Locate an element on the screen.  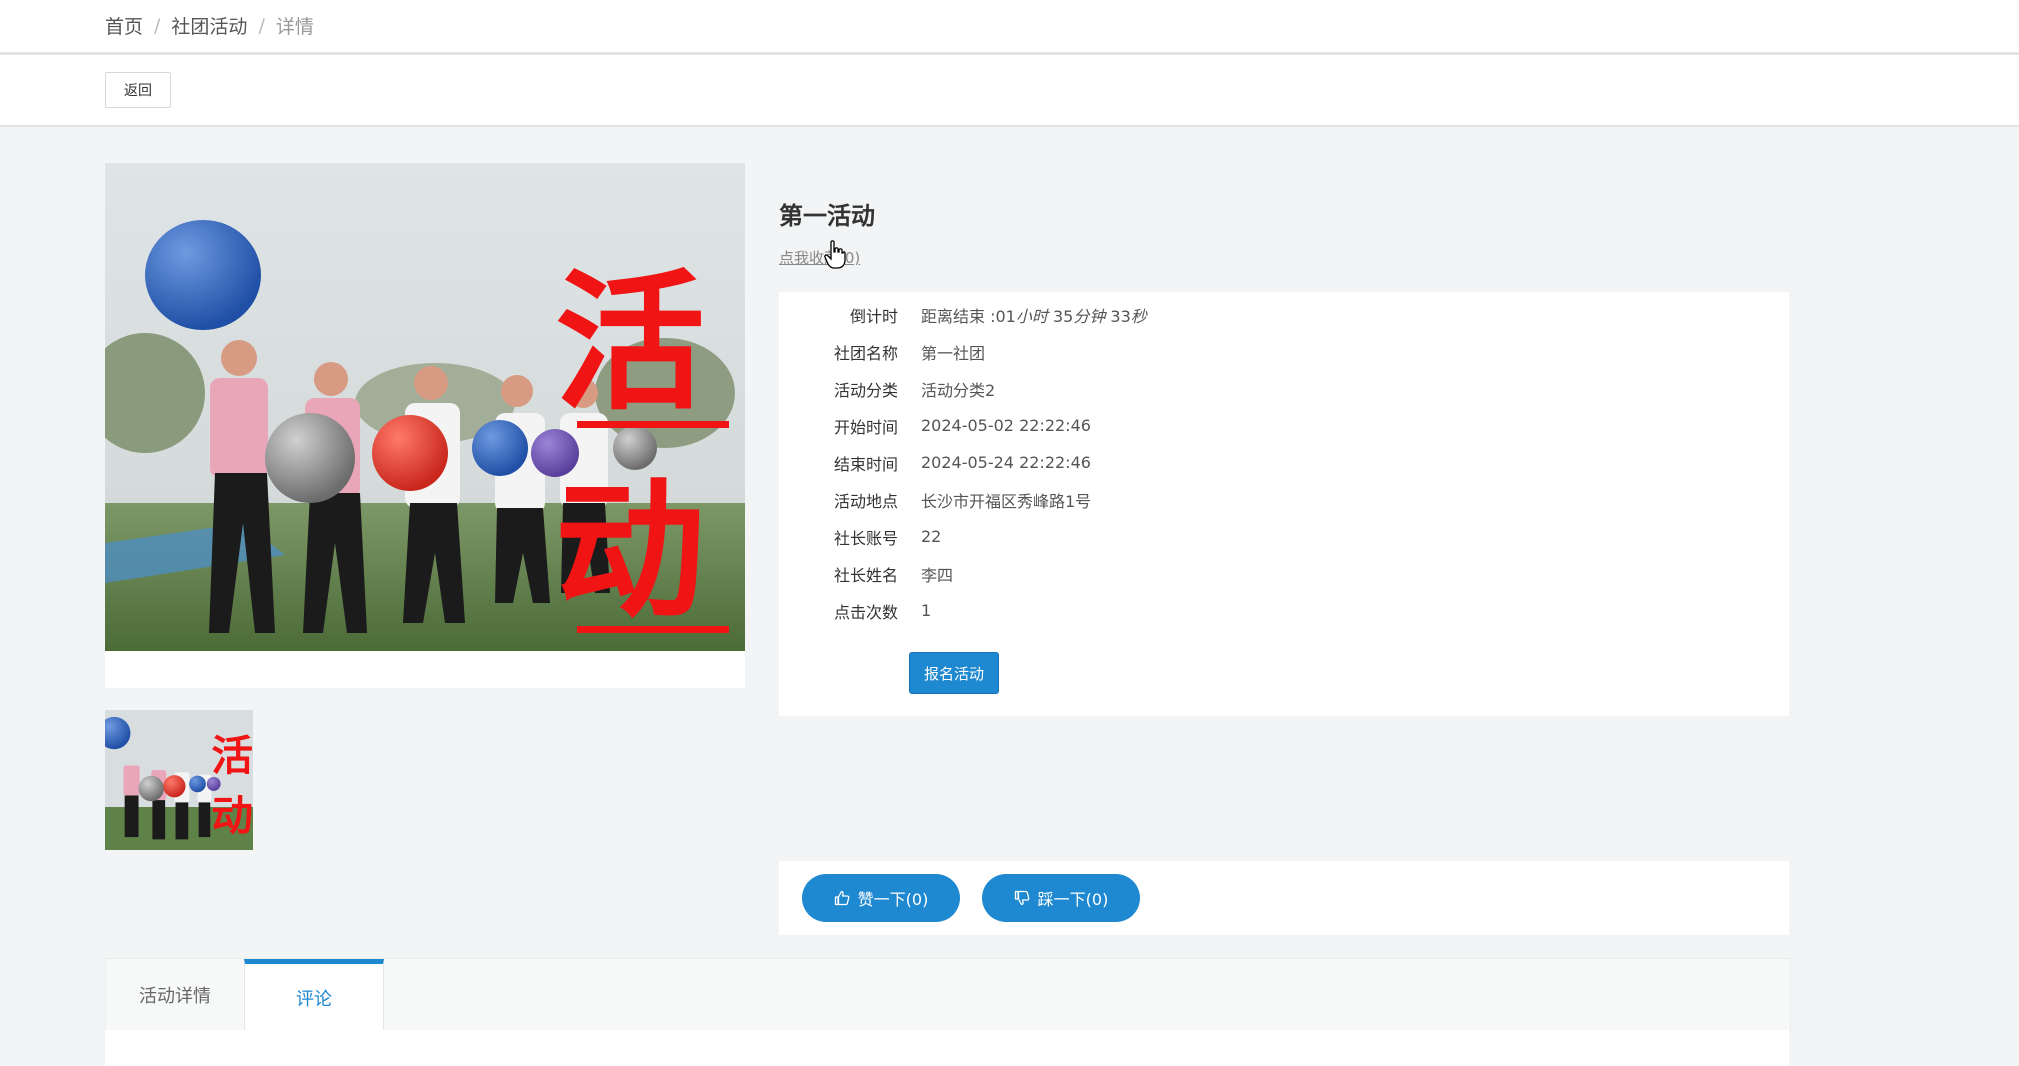
club-name-value: 第一社团 is located at coordinates (953, 353).